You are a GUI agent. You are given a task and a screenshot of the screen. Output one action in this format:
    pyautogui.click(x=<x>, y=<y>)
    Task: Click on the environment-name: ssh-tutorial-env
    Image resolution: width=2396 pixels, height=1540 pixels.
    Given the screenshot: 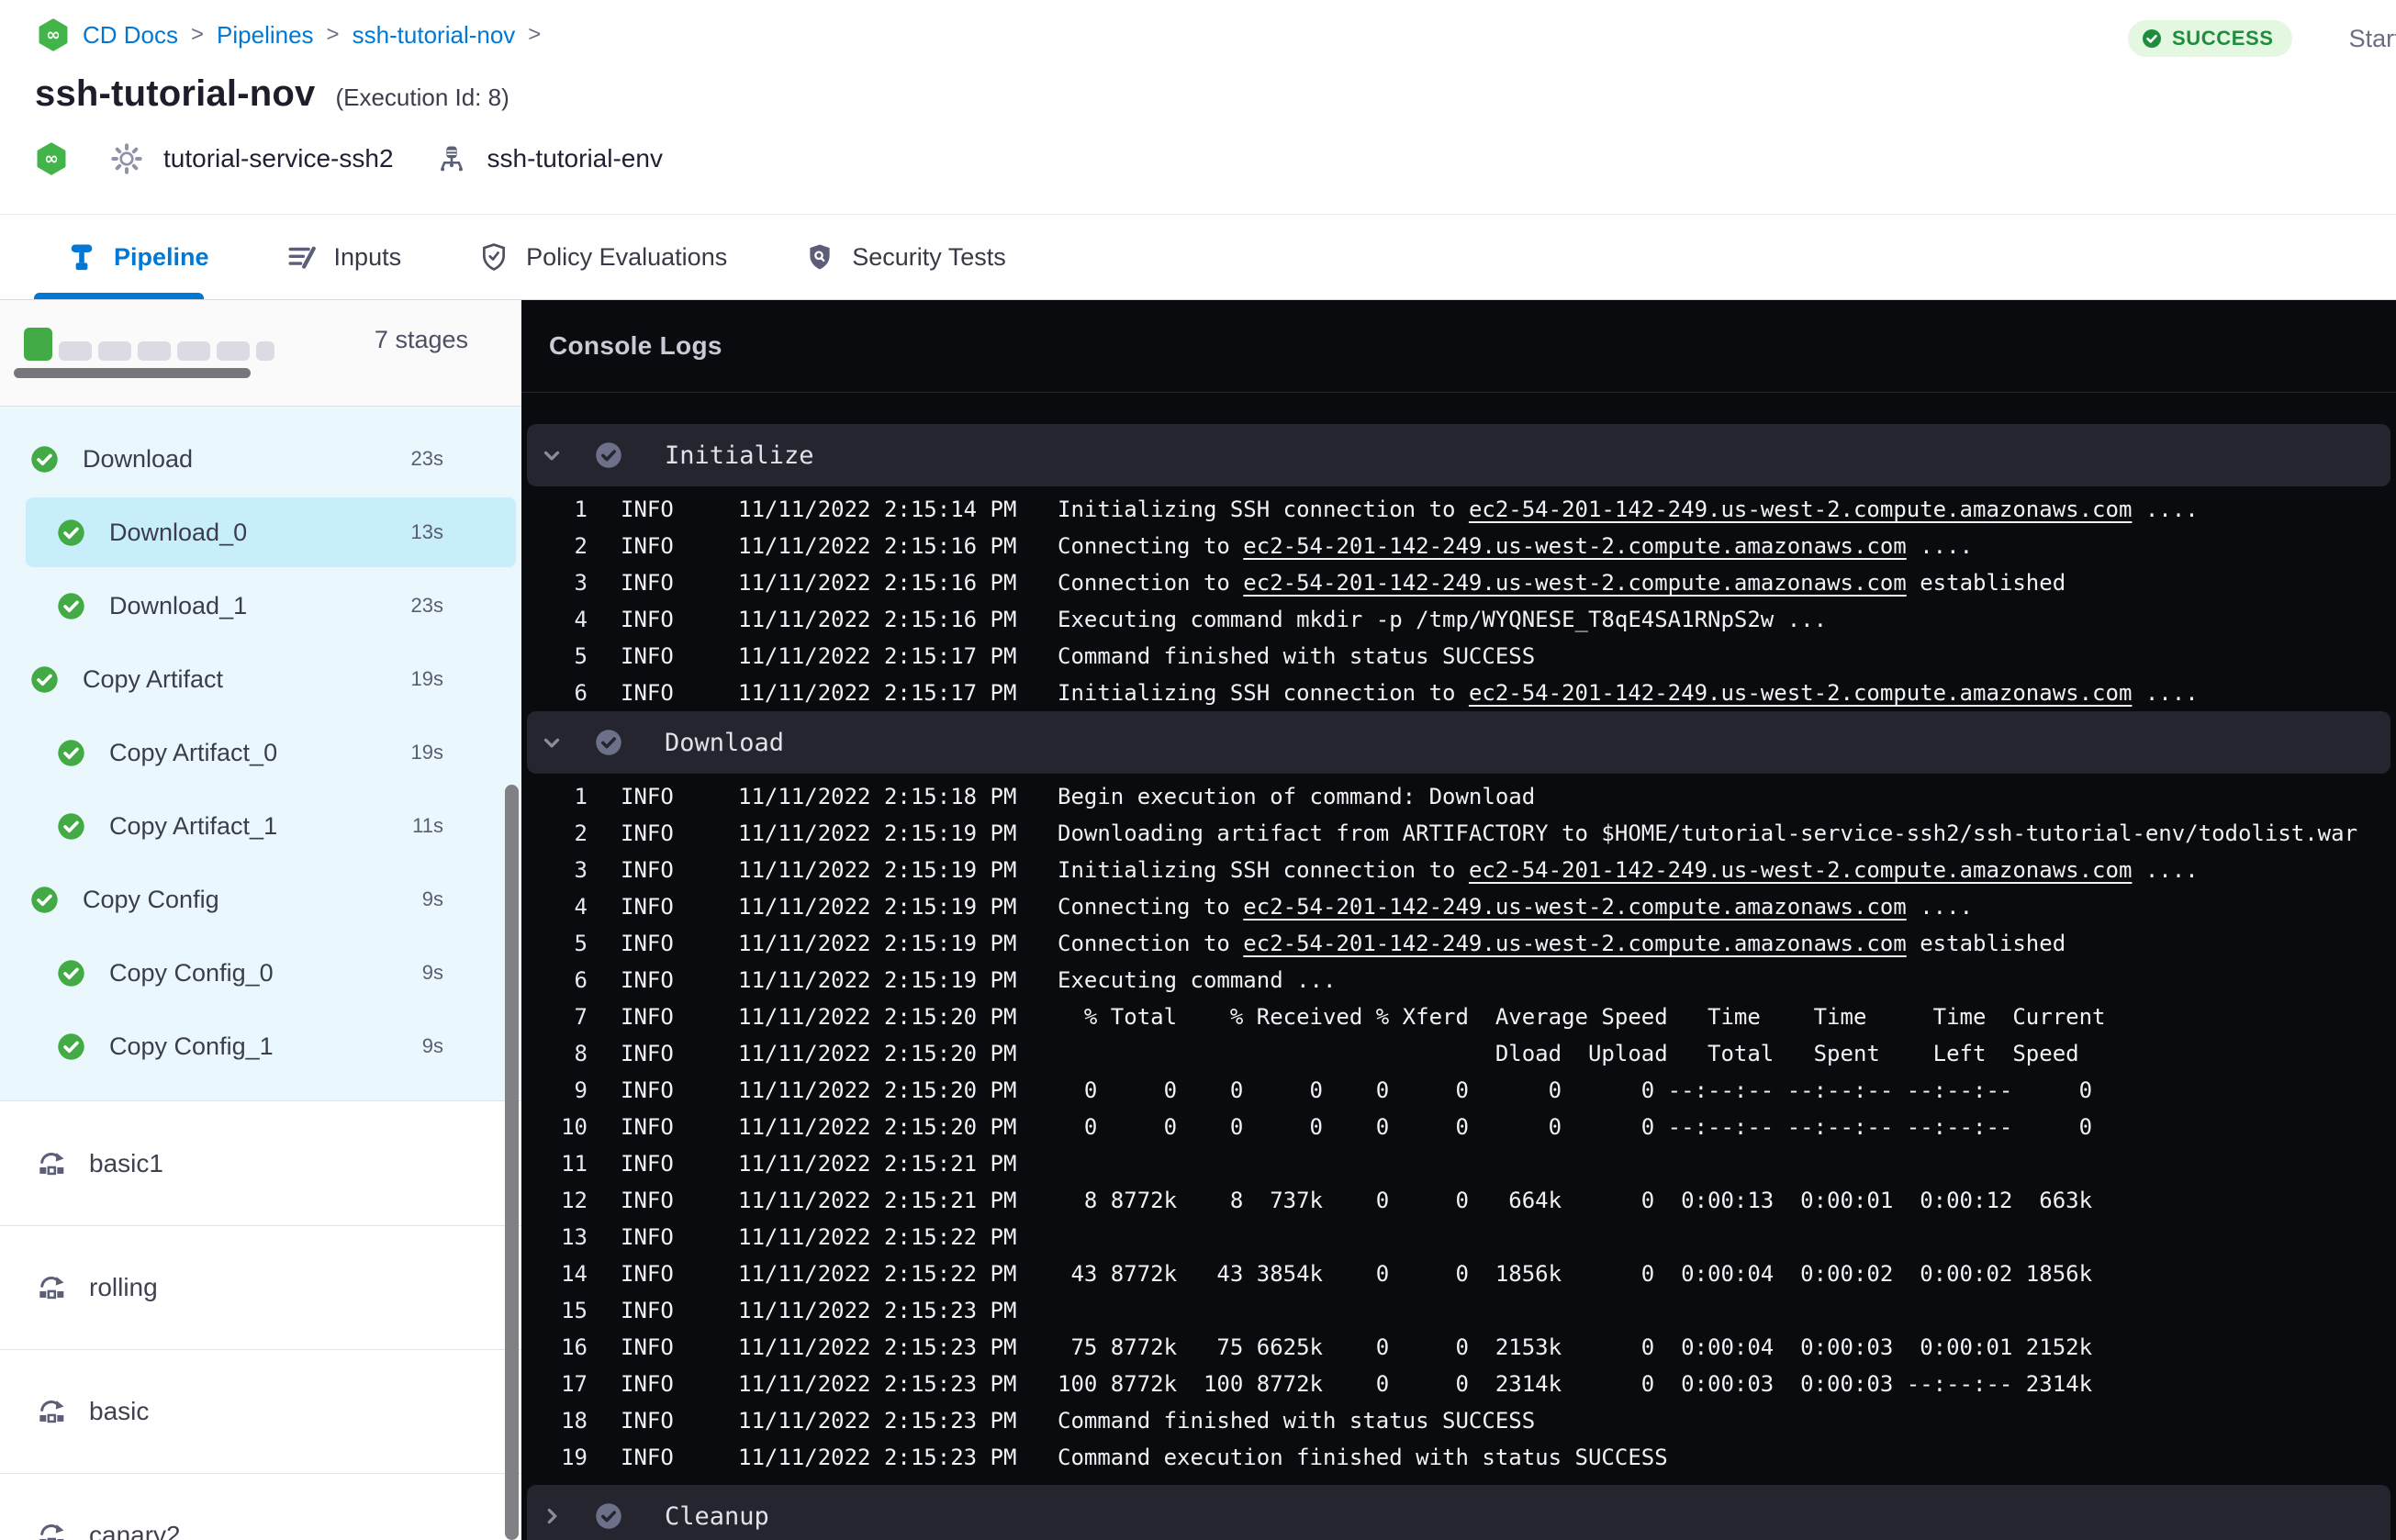 What is the action you would take?
    pyautogui.click(x=575, y=158)
    